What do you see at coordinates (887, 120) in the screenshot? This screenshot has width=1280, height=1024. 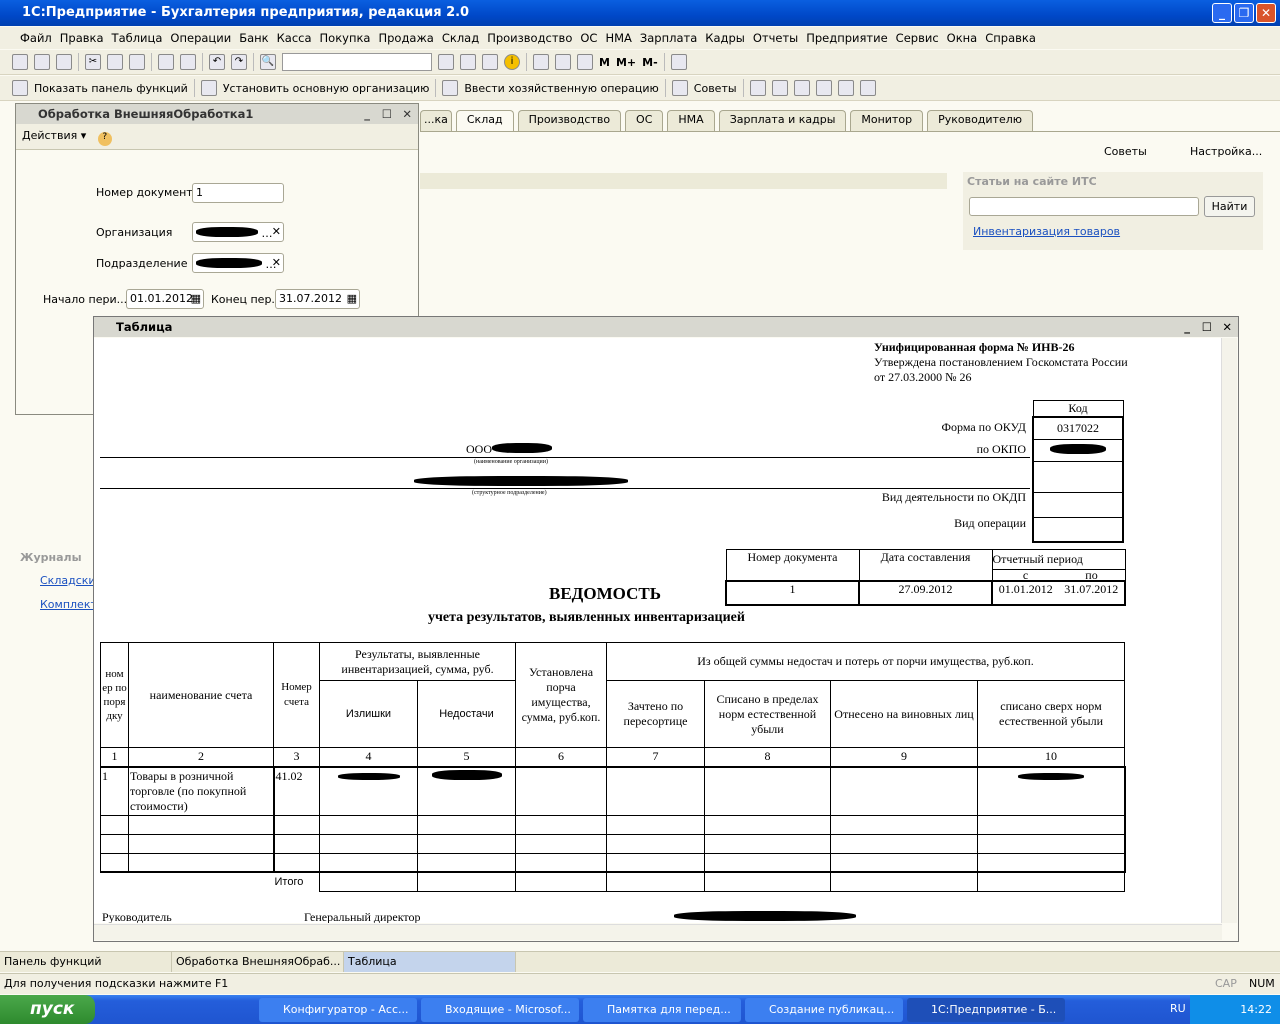 I see `tab-monitor: Монитор` at bounding box center [887, 120].